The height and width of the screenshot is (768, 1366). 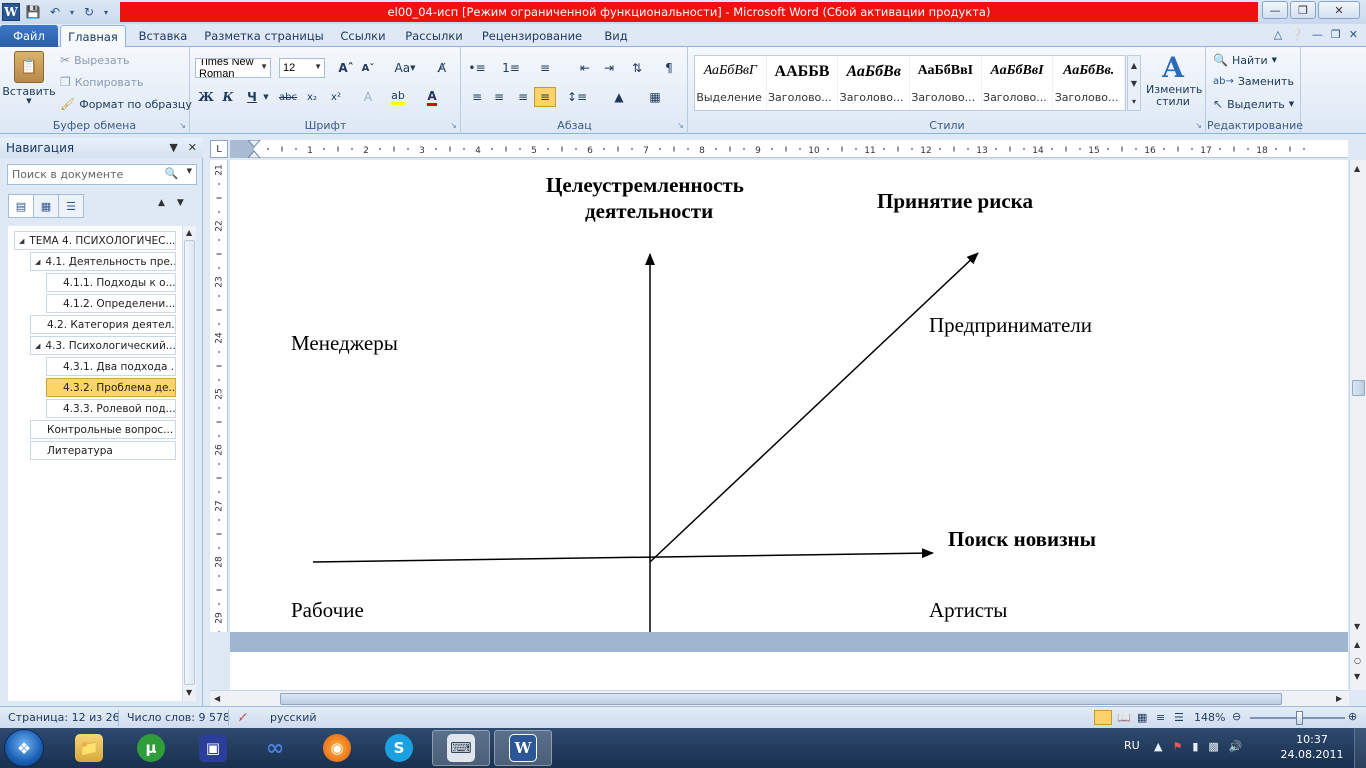 I want to click on vertical-scrollbar: ▲ ▼ ▲ ○ ▼, so click(x=1357, y=425).